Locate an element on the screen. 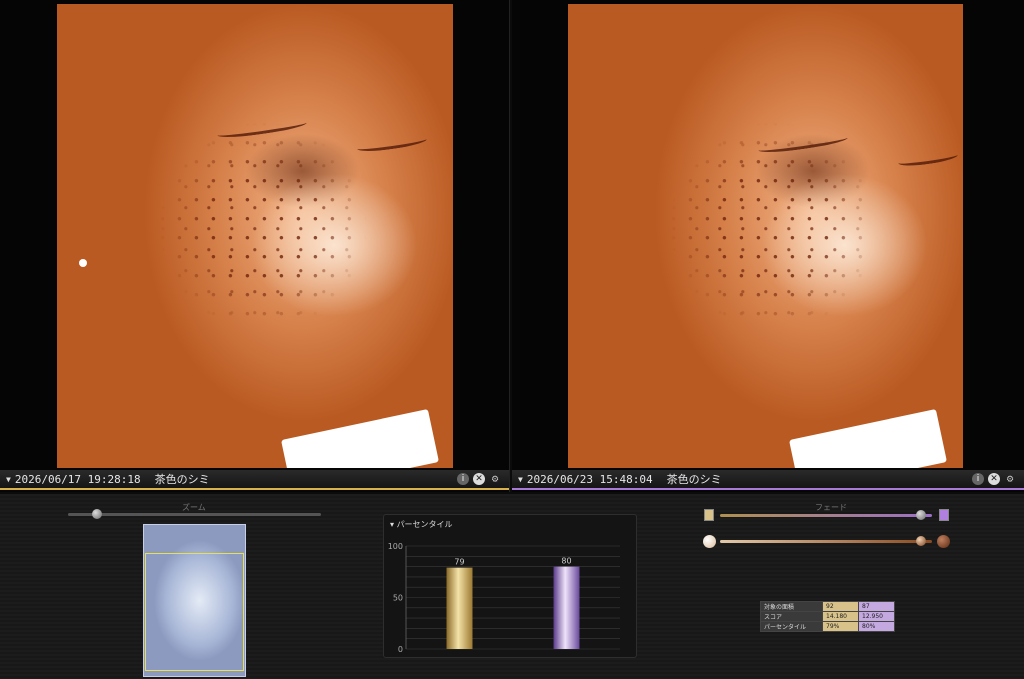 The height and width of the screenshot is (679, 1024). dark-bulb-icon is located at coordinates (943, 541).